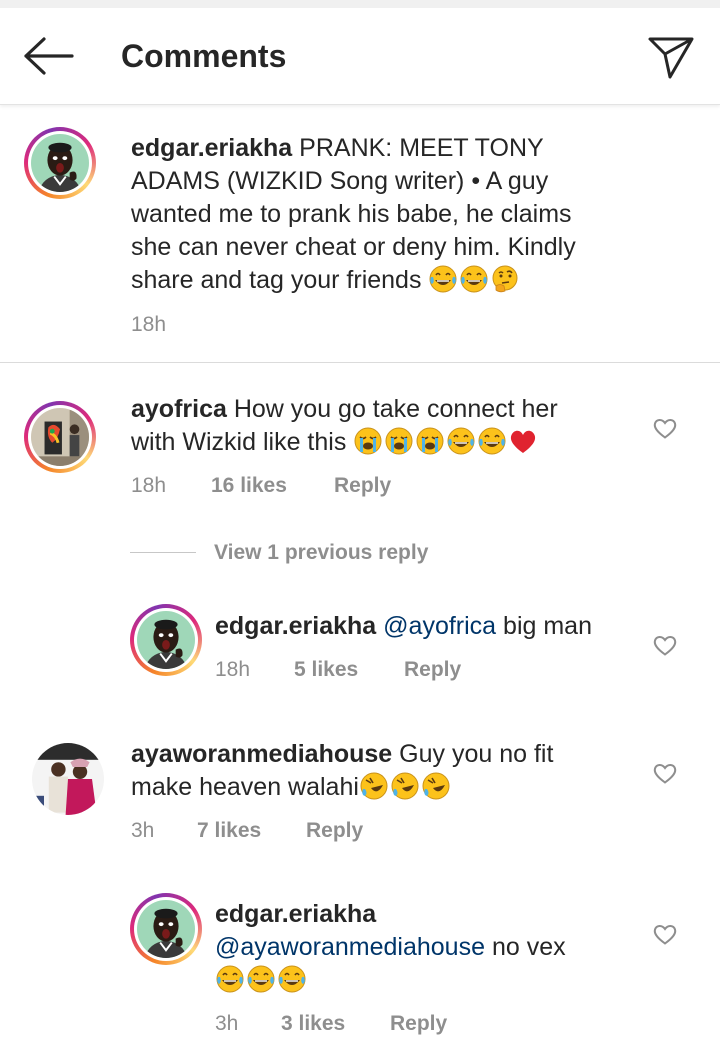  Describe the element at coordinates (149, 324) in the screenshot. I see `caption-time: 18h` at that location.